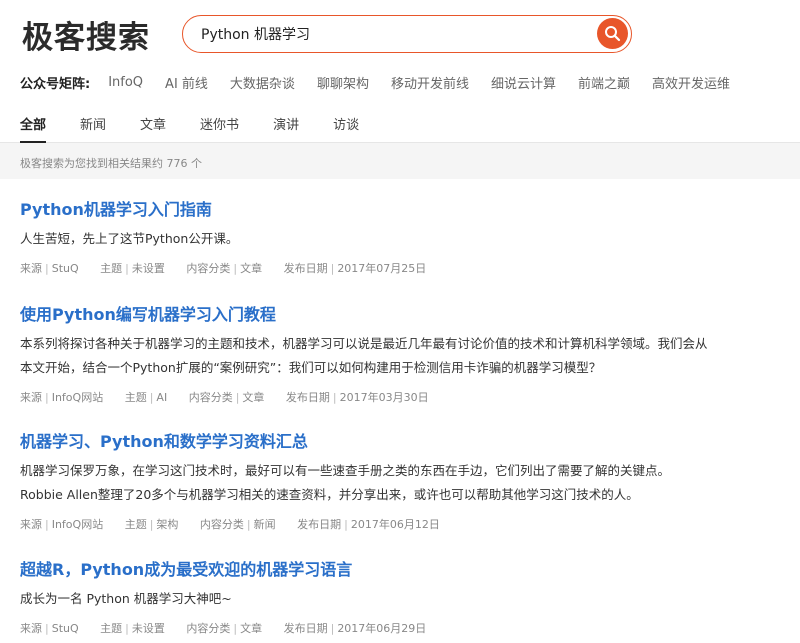 Image resolution: width=800 pixels, height=643 pixels. Describe the element at coordinates (357, 397) in the screenshot. I see `meta-date: 发布日期 | 2017年03月30日` at that location.